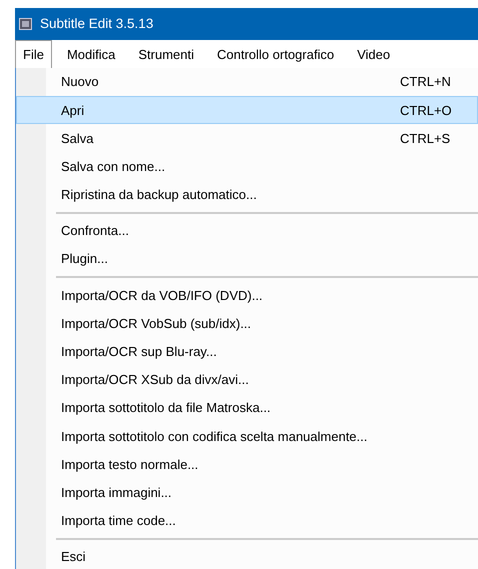  Describe the element at coordinates (247, 82) in the screenshot. I see `menu-item: Nuovo CTRL+N` at that location.